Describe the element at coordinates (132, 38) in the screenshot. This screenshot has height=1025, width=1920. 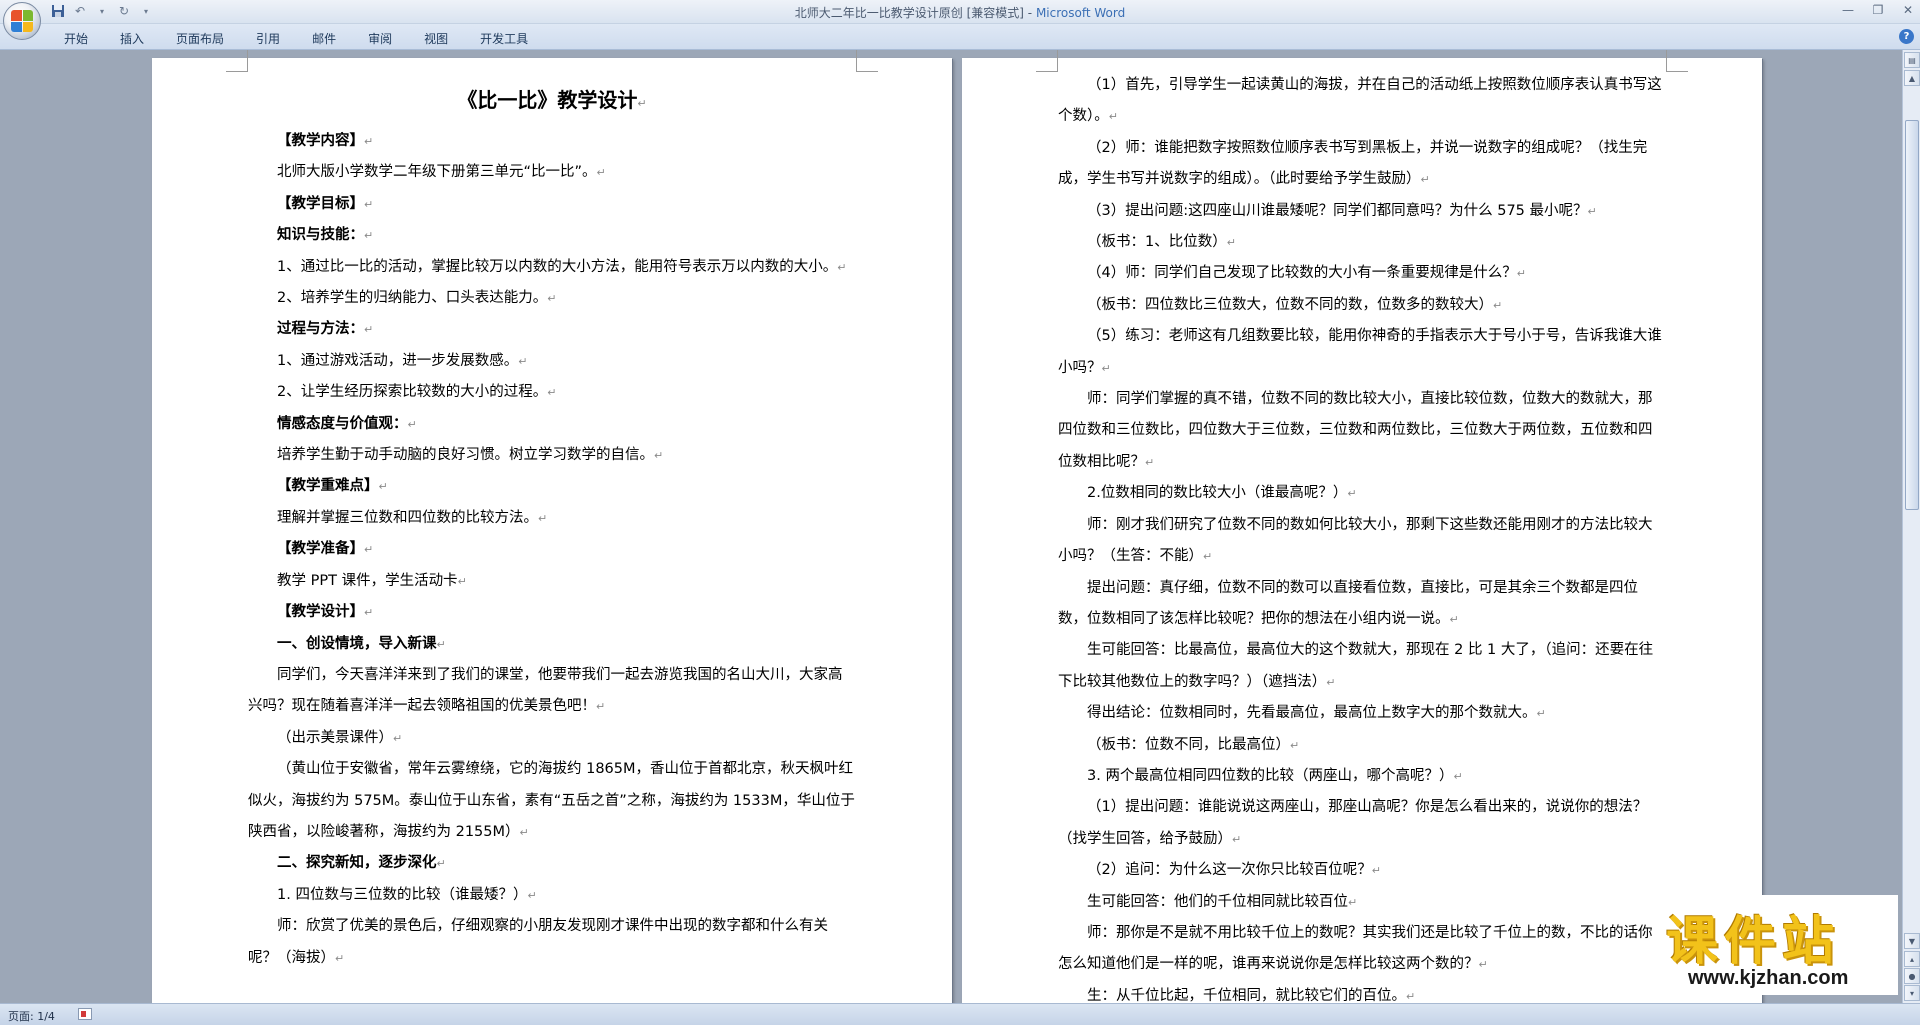
I see `tab-insert: 插入` at that location.